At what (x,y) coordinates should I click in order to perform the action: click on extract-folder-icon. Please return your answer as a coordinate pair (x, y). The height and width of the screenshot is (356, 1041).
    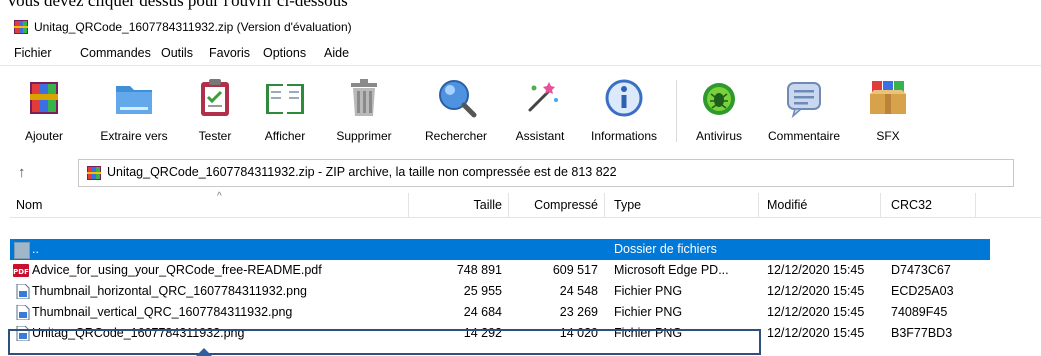
    Looking at the image, I should click on (134, 100).